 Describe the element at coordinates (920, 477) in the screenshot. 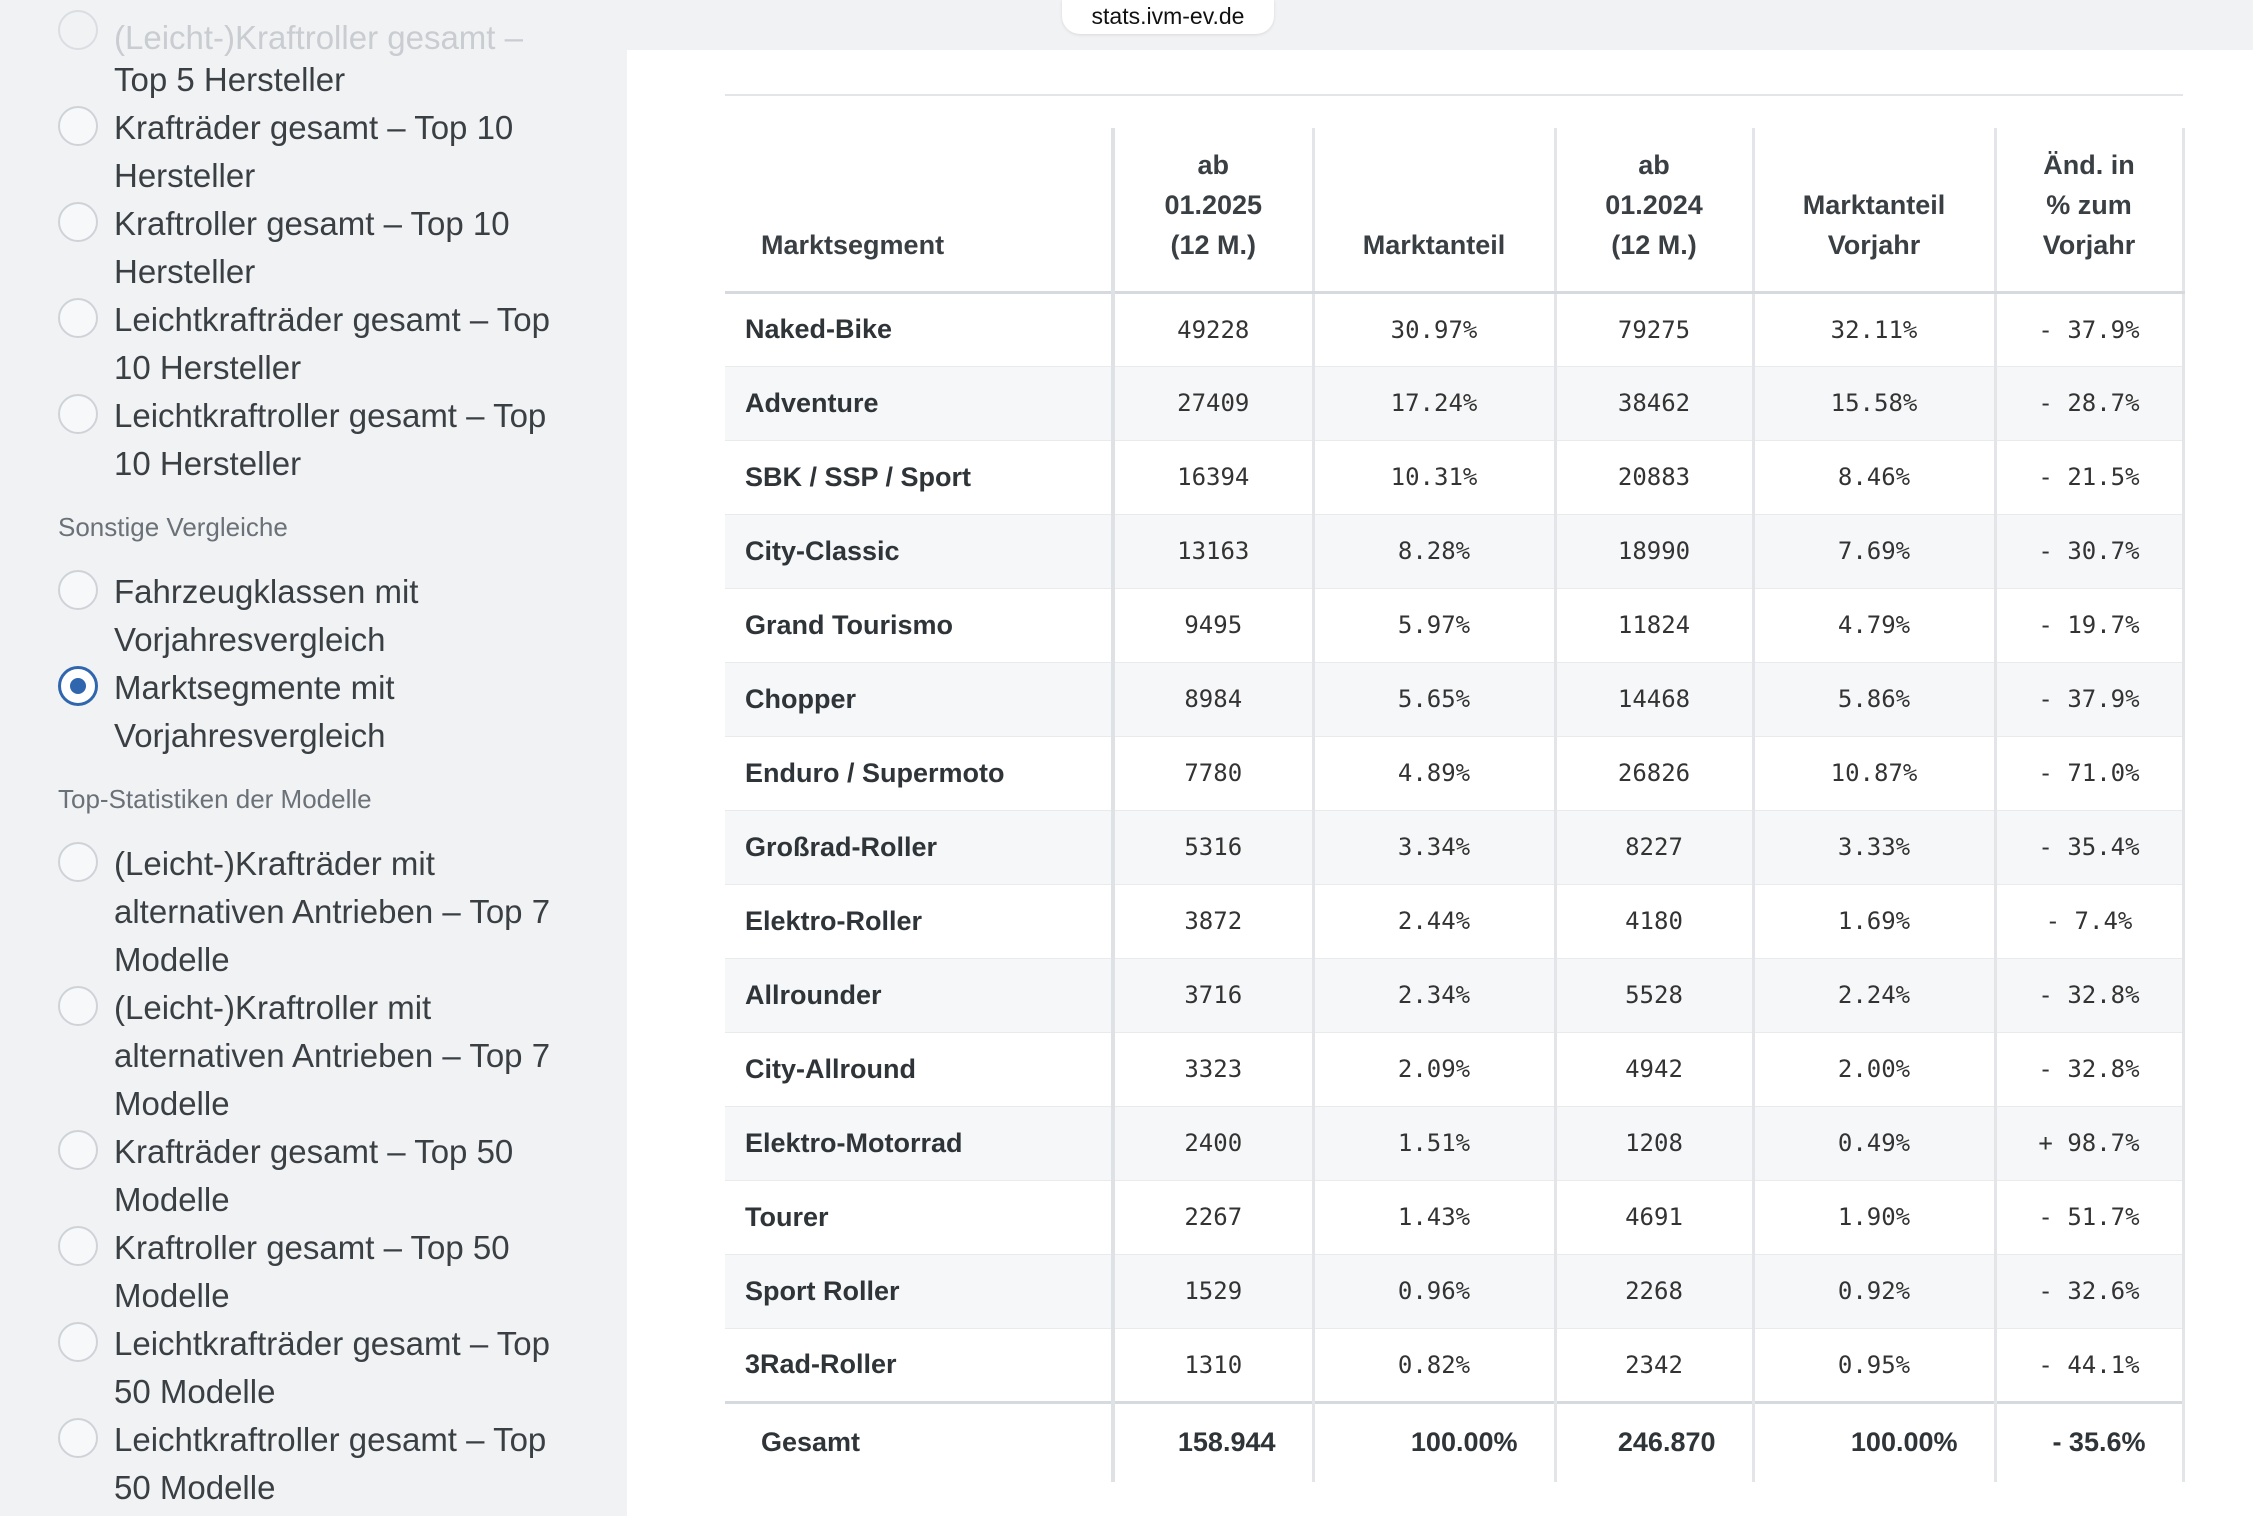

I see `cell-segment: SBK / SSP / Sport` at that location.